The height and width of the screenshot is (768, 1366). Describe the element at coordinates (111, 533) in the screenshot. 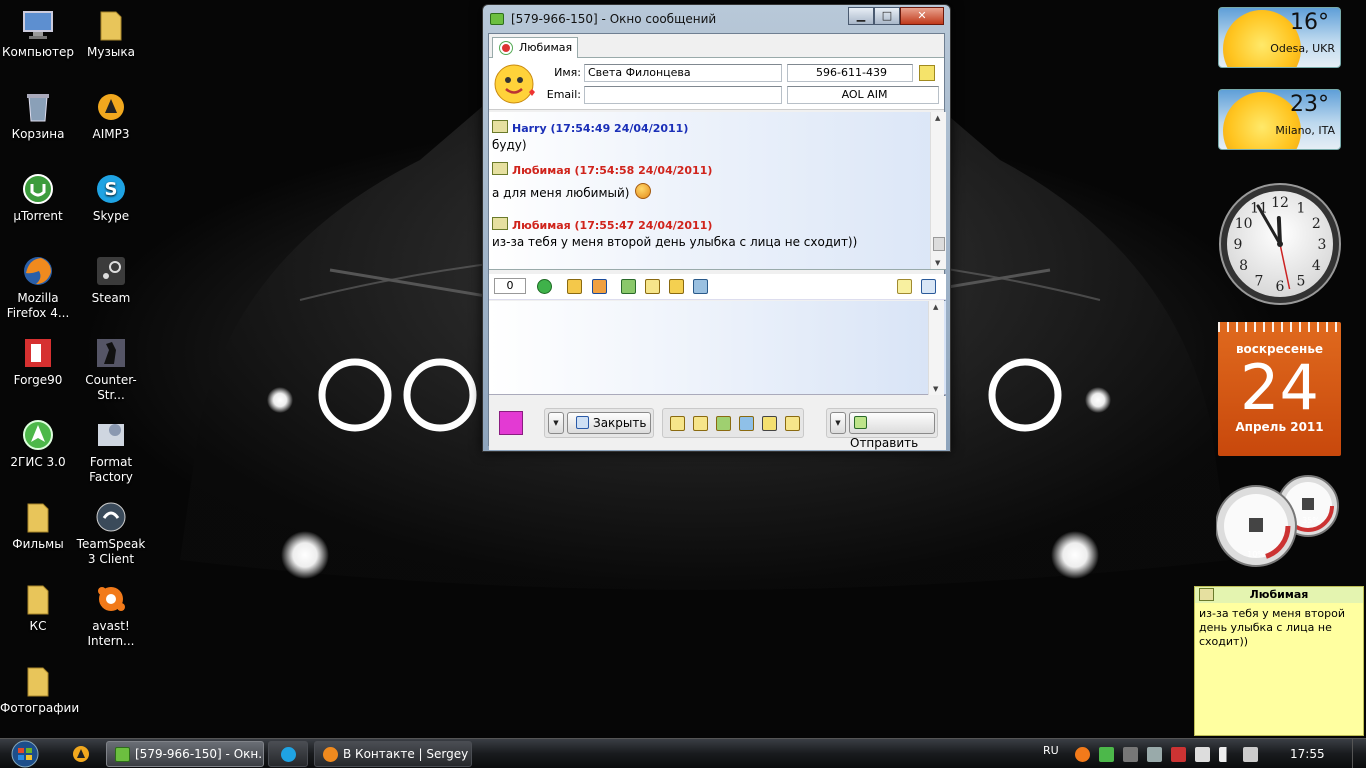

I see `desktop-icon-teamspeak: TeamSpeak 3 Client` at that location.